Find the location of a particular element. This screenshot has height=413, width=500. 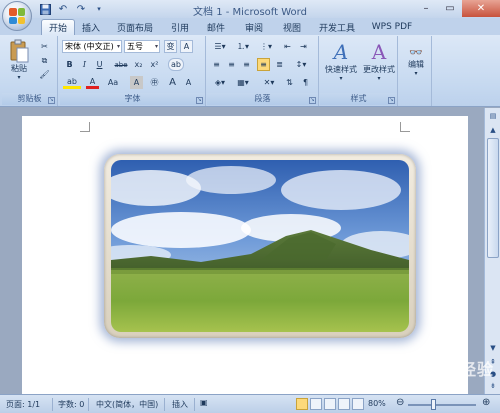

format-painter-icon: 🖌 is located at coordinates (44, 74).